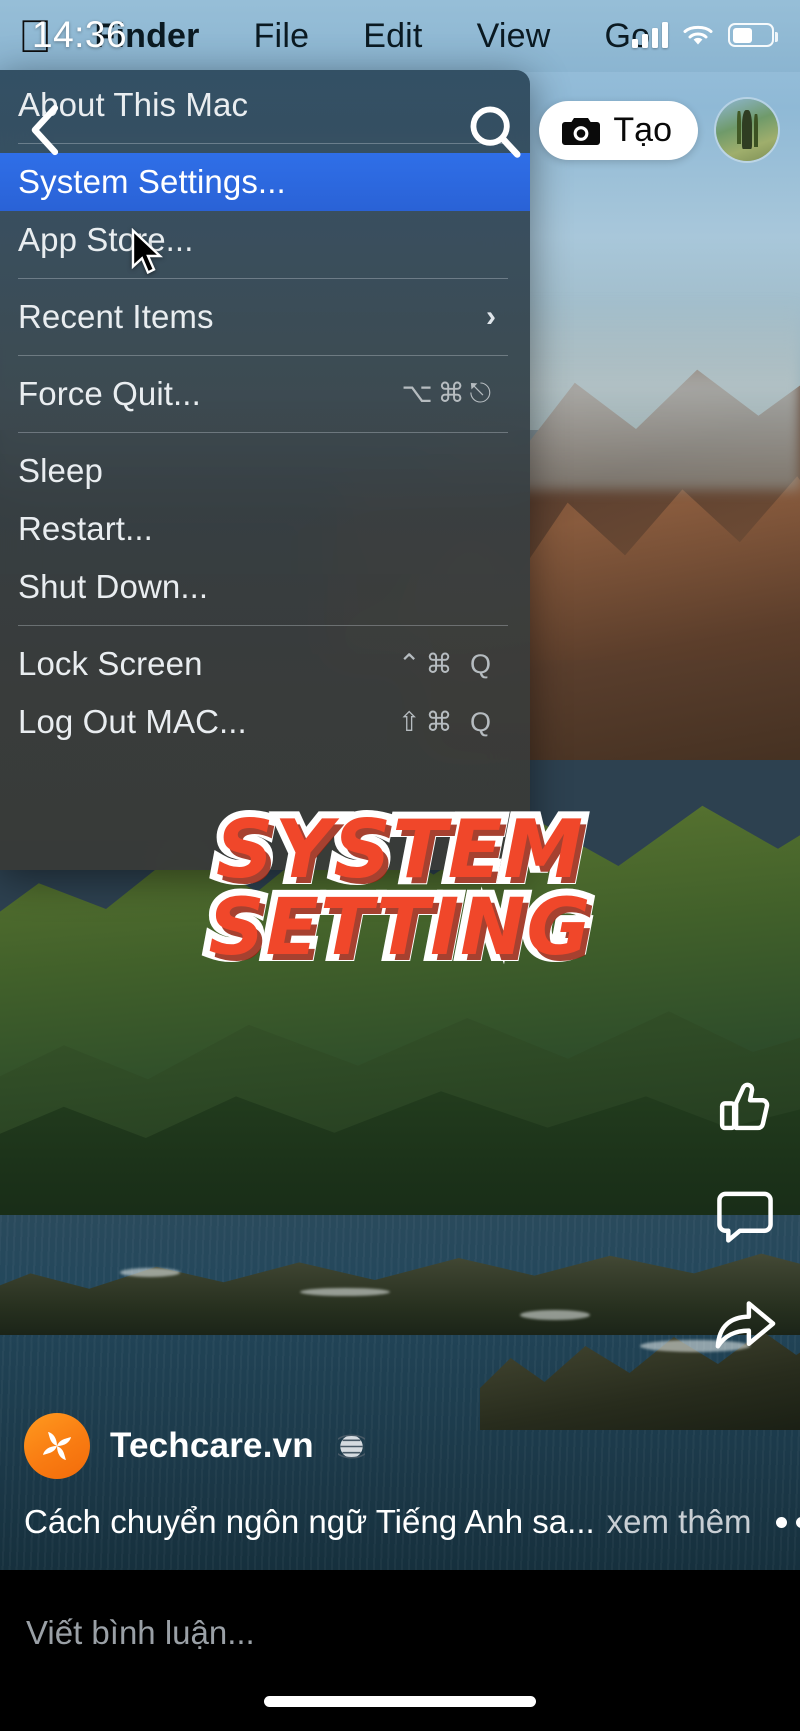 This screenshot has height=1731, width=800. Describe the element at coordinates (265, 664) in the screenshot. I see `menu-item-lock-screen: Lock Screen ⌃⌘ Q` at that location.